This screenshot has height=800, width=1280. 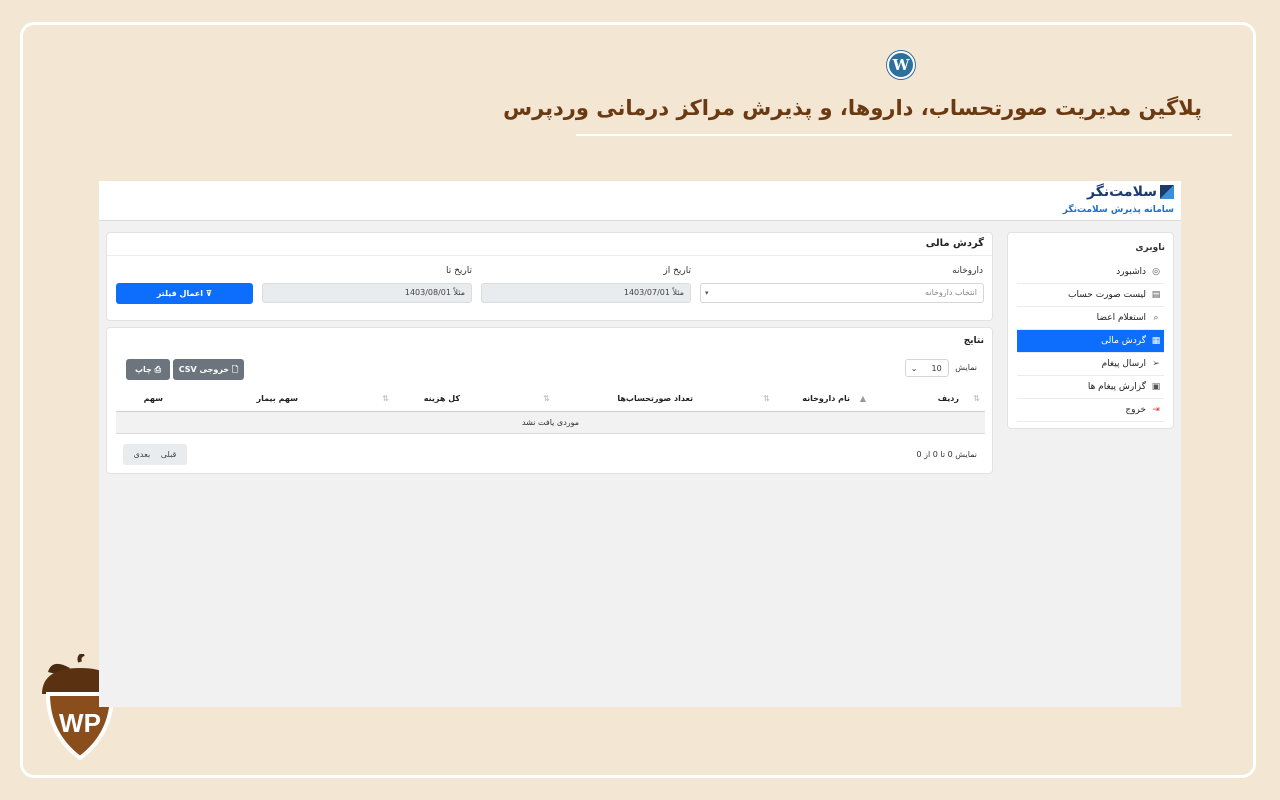 I want to click on sidebar-item-message-reports: ▣گزارش پیغام ها, so click(x=1090, y=387).